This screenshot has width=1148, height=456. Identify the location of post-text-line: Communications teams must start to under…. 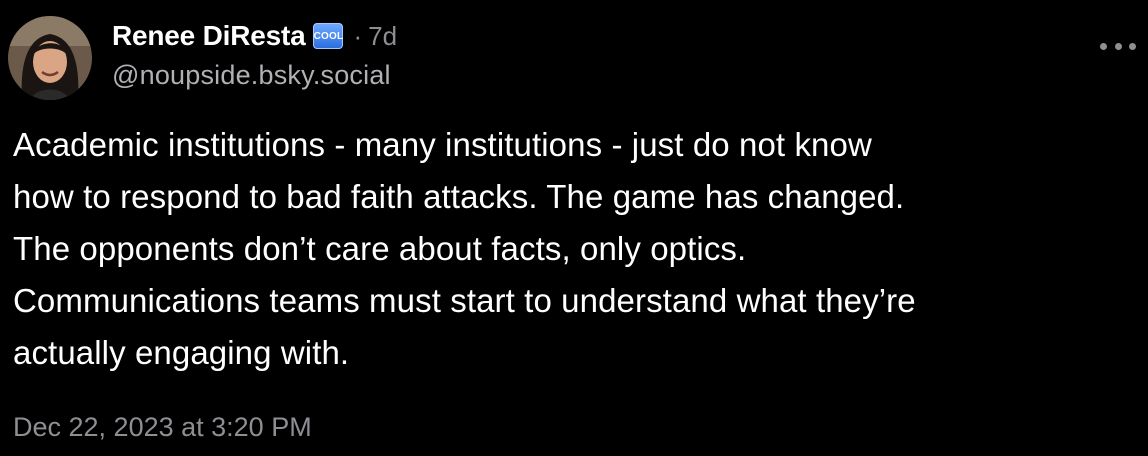
(464, 300).